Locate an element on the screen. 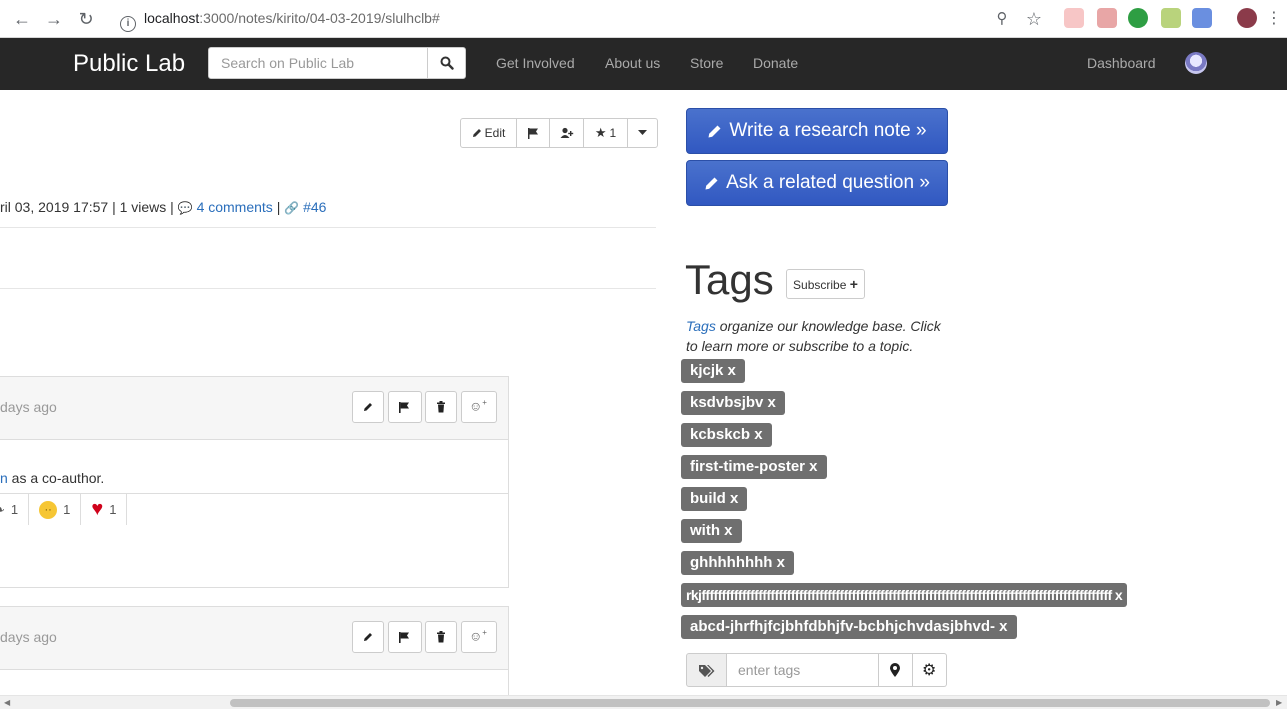 This screenshot has height=709, width=1287. comment-timestamp: days ago is located at coordinates (28, 637).